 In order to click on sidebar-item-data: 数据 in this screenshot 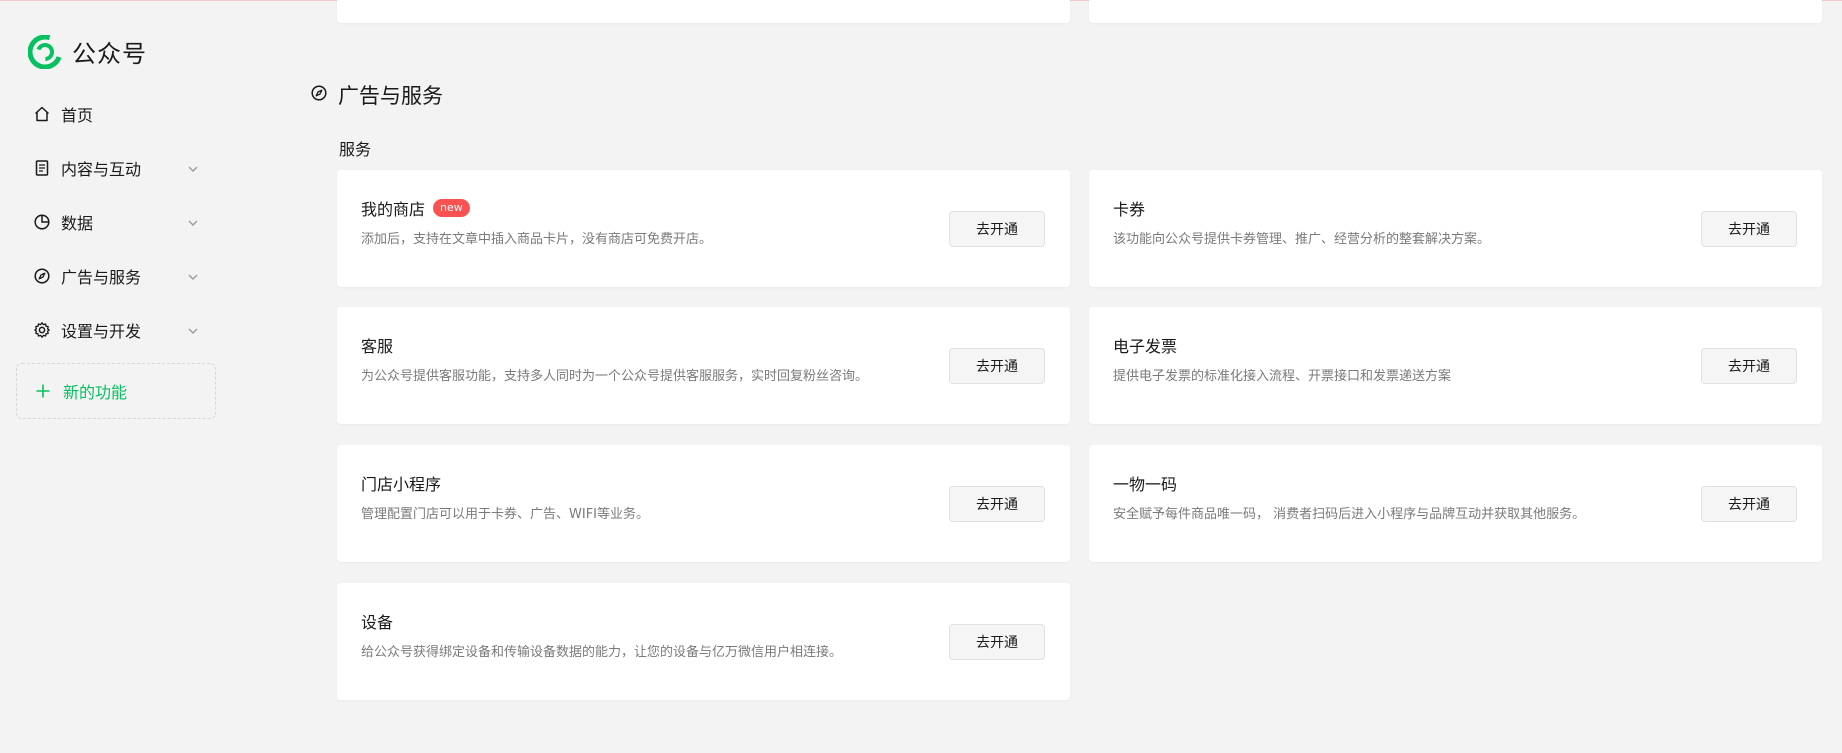, I will do `click(116, 222)`.